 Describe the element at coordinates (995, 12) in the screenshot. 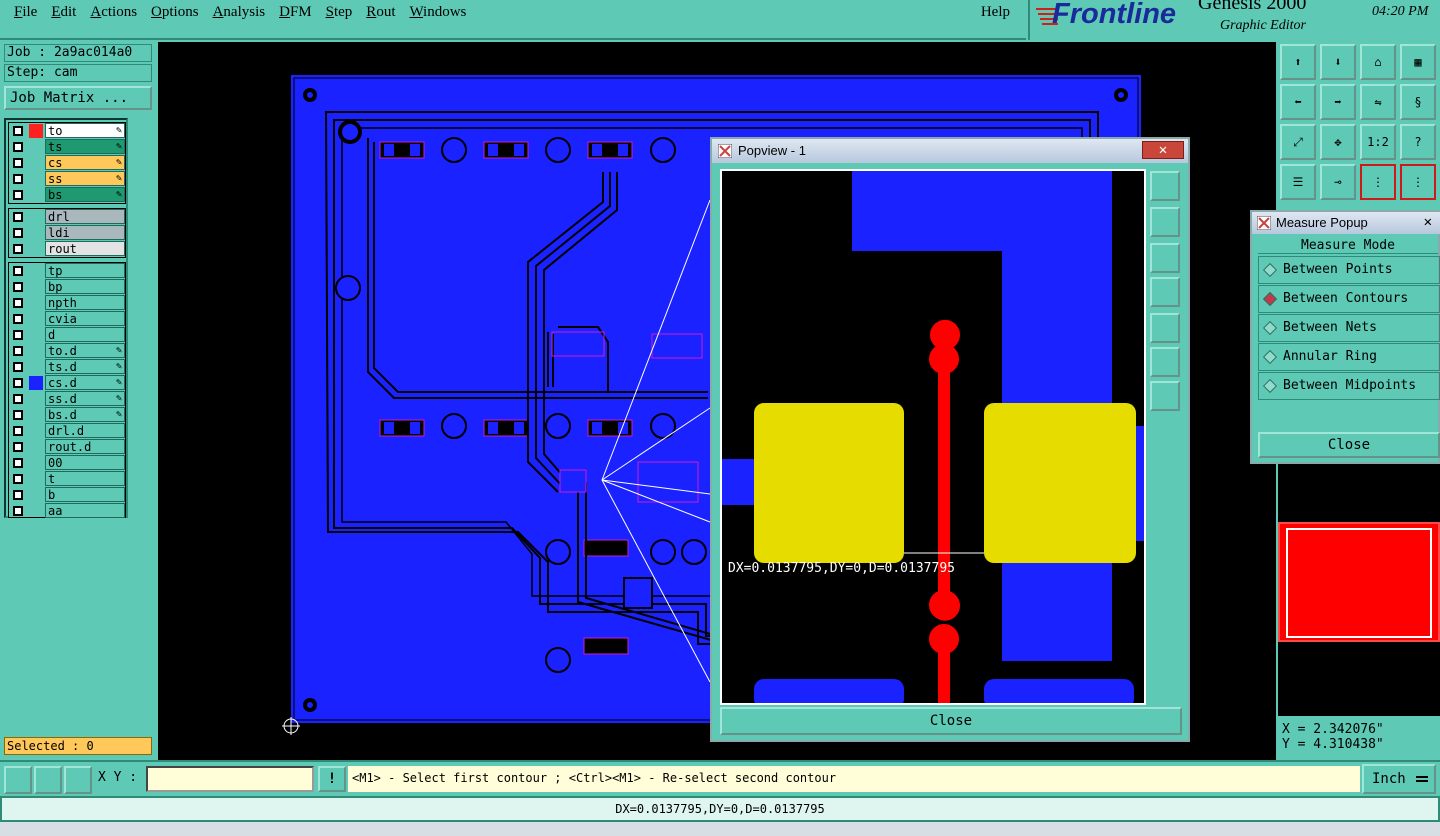

I see `menu-help: Help` at that location.